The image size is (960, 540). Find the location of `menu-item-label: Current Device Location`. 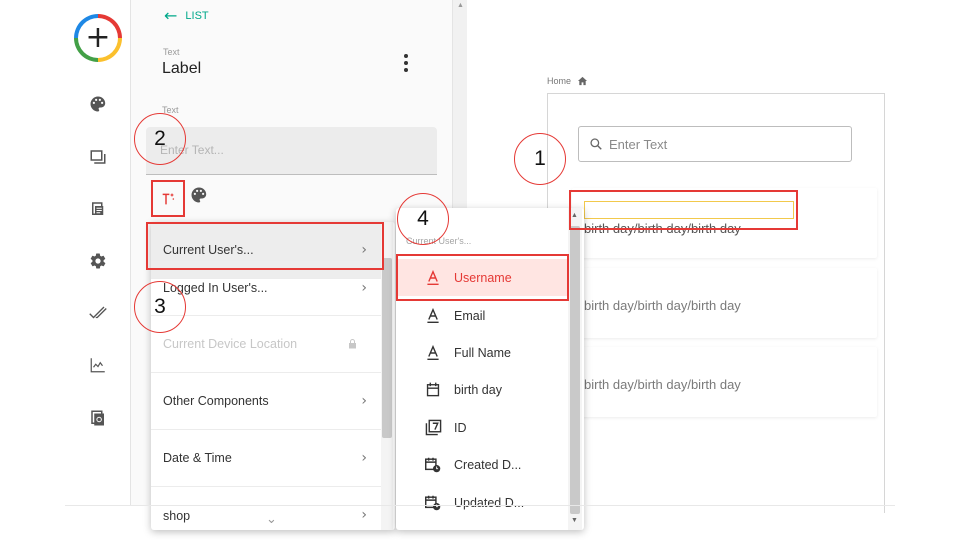

menu-item-label: Current Device Location is located at coordinates (230, 344).